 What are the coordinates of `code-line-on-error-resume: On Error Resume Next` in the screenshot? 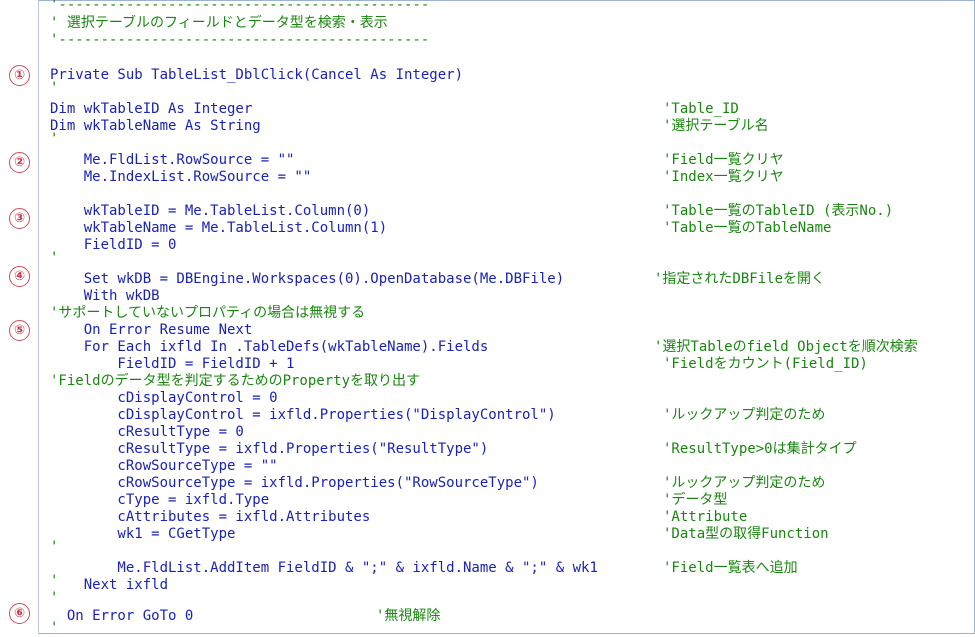 It's located at (151, 330).